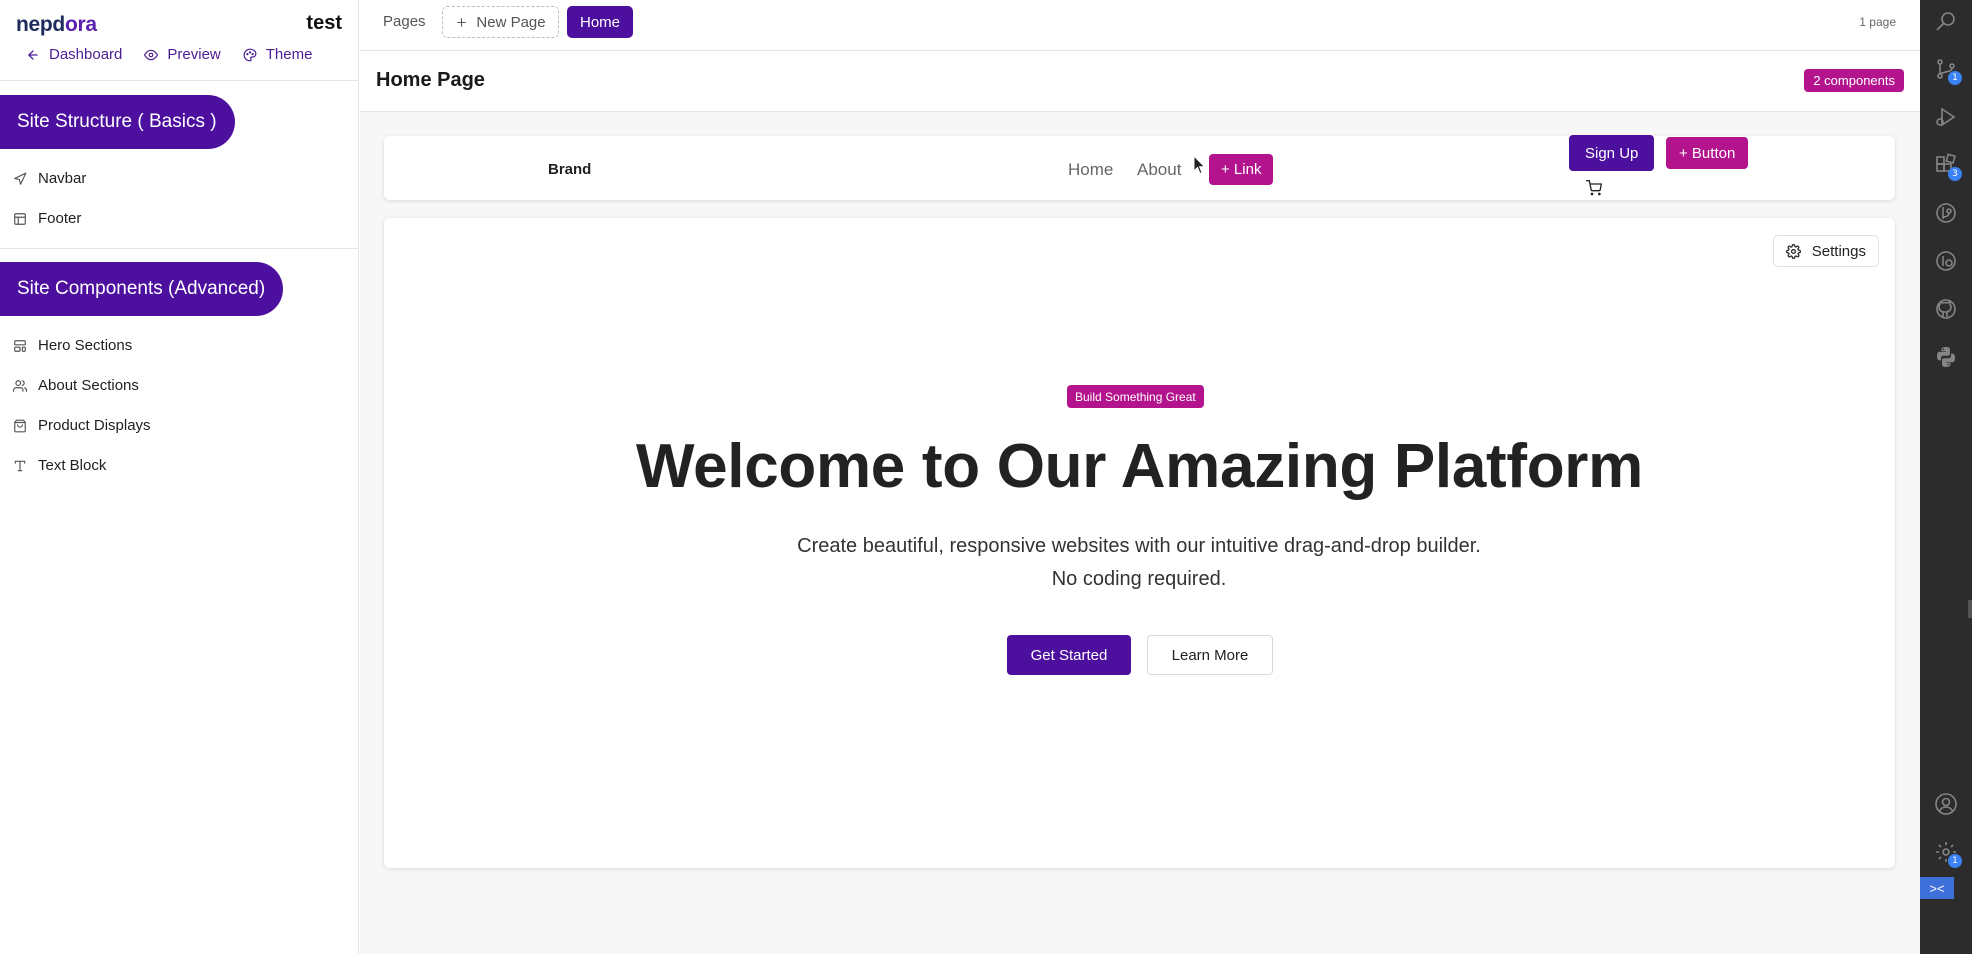 This screenshot has width=1972, height=954. Describe the element at coordinates (1838, 251) in the screenshot. I see `settings-label: Settings` at that location.